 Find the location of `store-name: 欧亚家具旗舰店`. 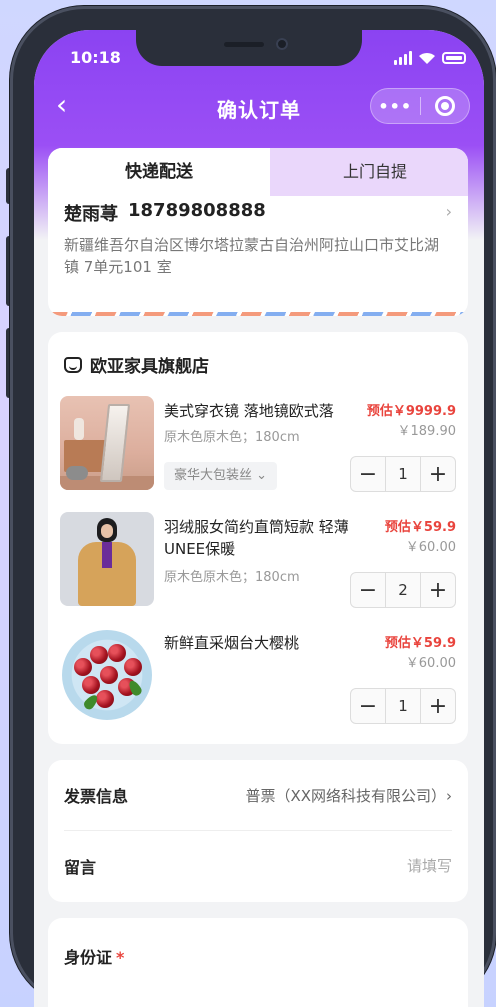

store-name: 欧亚家具旗舰店 is located at coordinates (149, 367).